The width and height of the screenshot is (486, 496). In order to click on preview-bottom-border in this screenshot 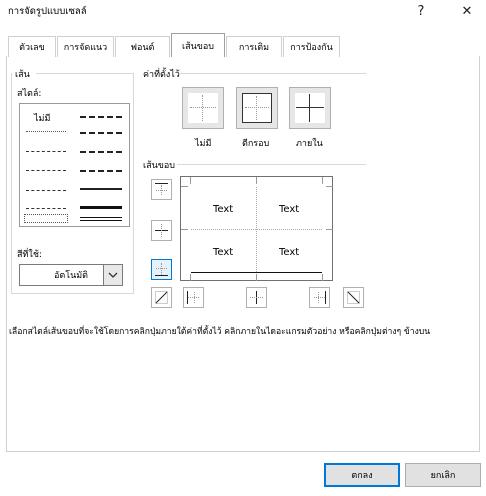, I will do `click(256, 272)`.